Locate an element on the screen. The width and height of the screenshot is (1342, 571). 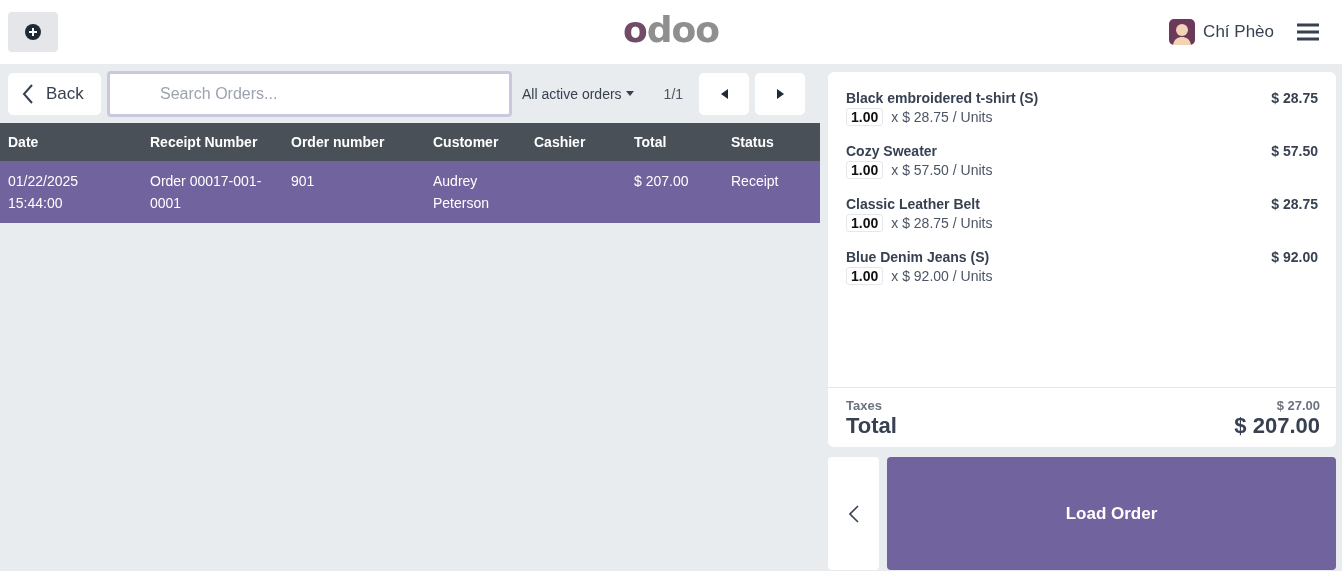
column-header: Customer is located at coordinates (466, 142).